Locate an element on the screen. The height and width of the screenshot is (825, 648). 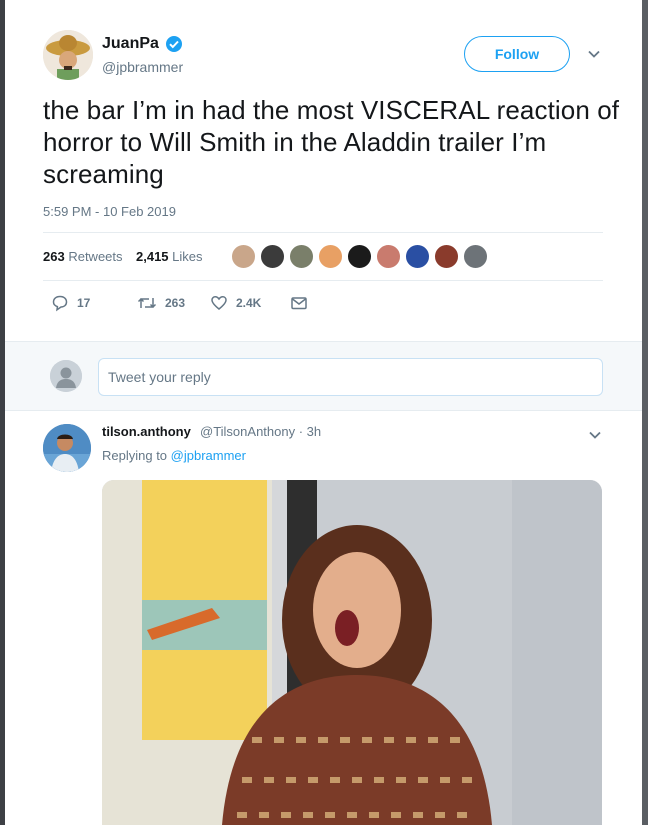
reply-composer: Tweet your reply is located at coordinates (323, 376).